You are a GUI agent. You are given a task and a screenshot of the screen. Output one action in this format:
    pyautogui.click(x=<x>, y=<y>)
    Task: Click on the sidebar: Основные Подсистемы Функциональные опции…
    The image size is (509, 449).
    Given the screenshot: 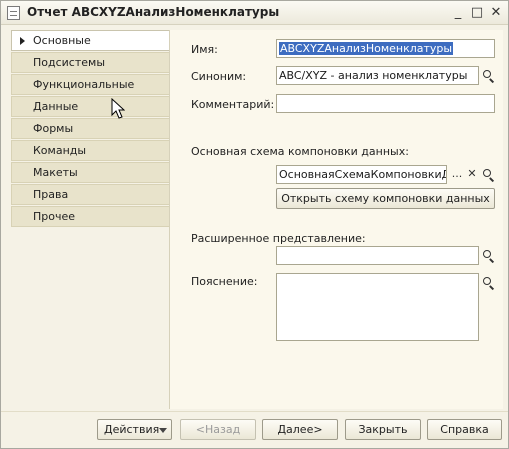 What is the action you would take?
    pyautogui.click(x=90, y=130)
    